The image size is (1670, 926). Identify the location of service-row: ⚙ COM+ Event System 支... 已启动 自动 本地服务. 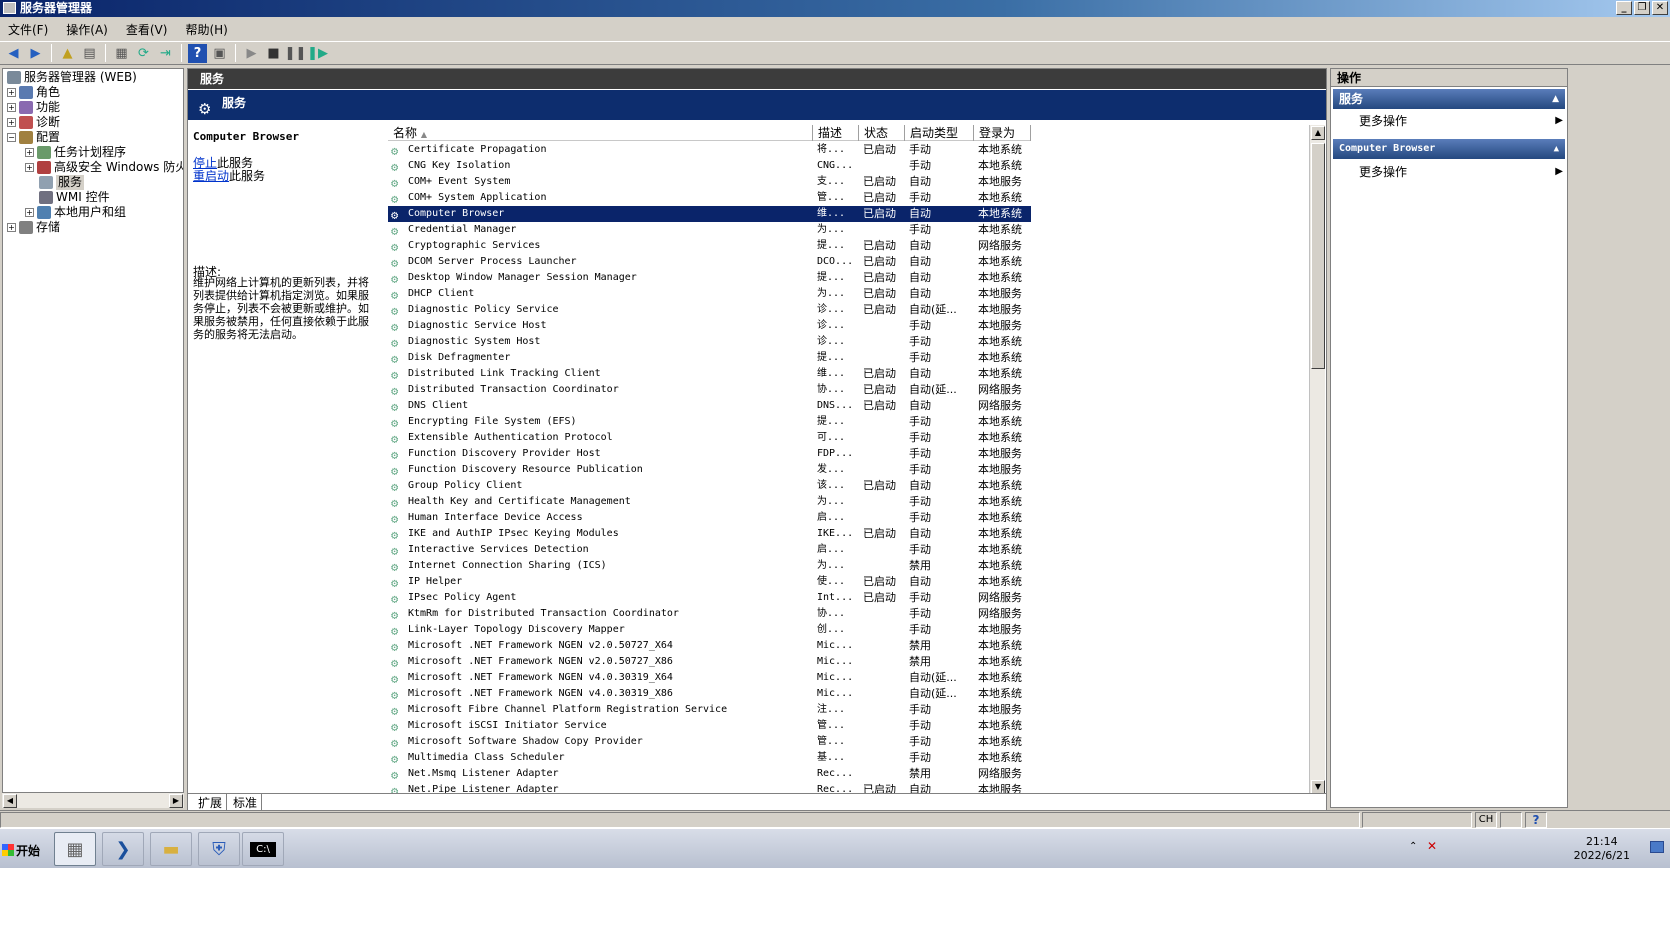
(709, 182).